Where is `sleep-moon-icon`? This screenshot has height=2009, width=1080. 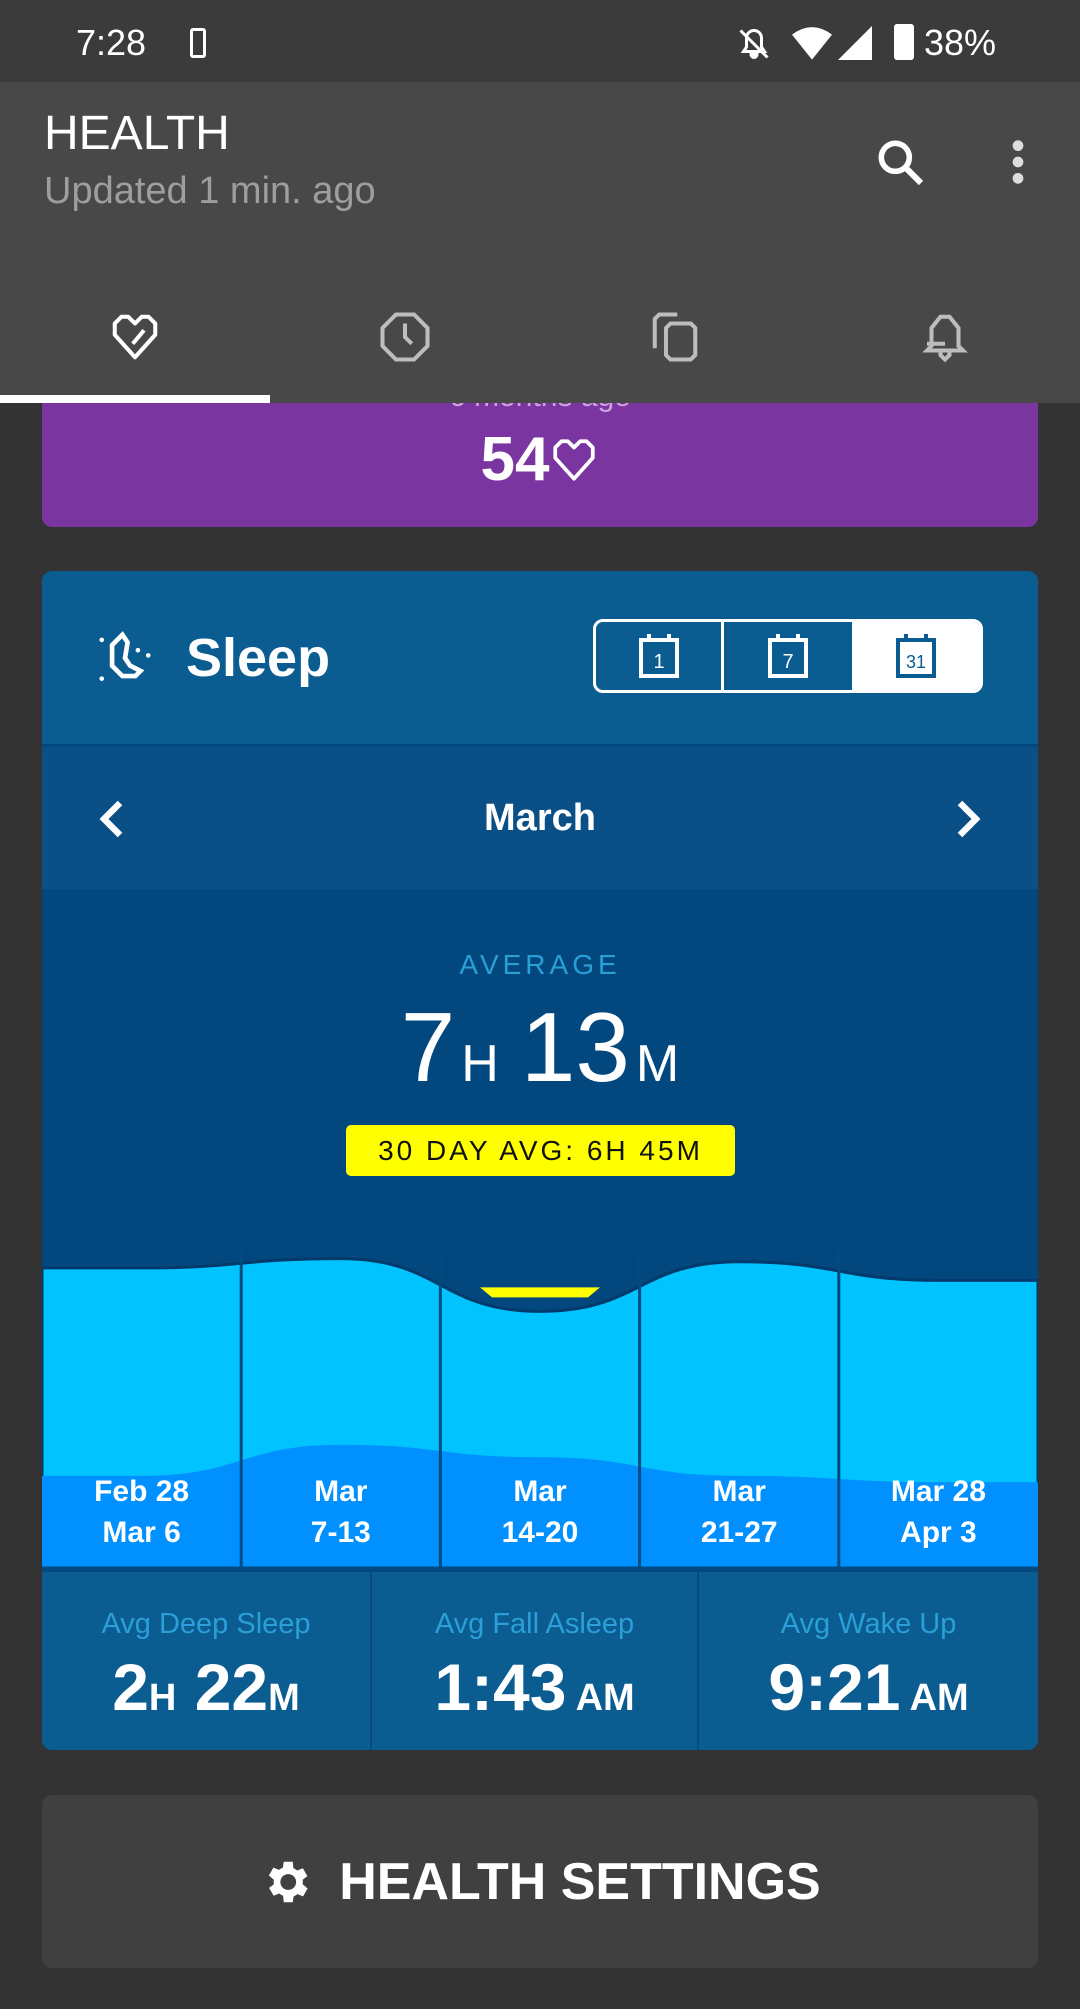 sleep-moon-icon is located at coordinates (125, 656).